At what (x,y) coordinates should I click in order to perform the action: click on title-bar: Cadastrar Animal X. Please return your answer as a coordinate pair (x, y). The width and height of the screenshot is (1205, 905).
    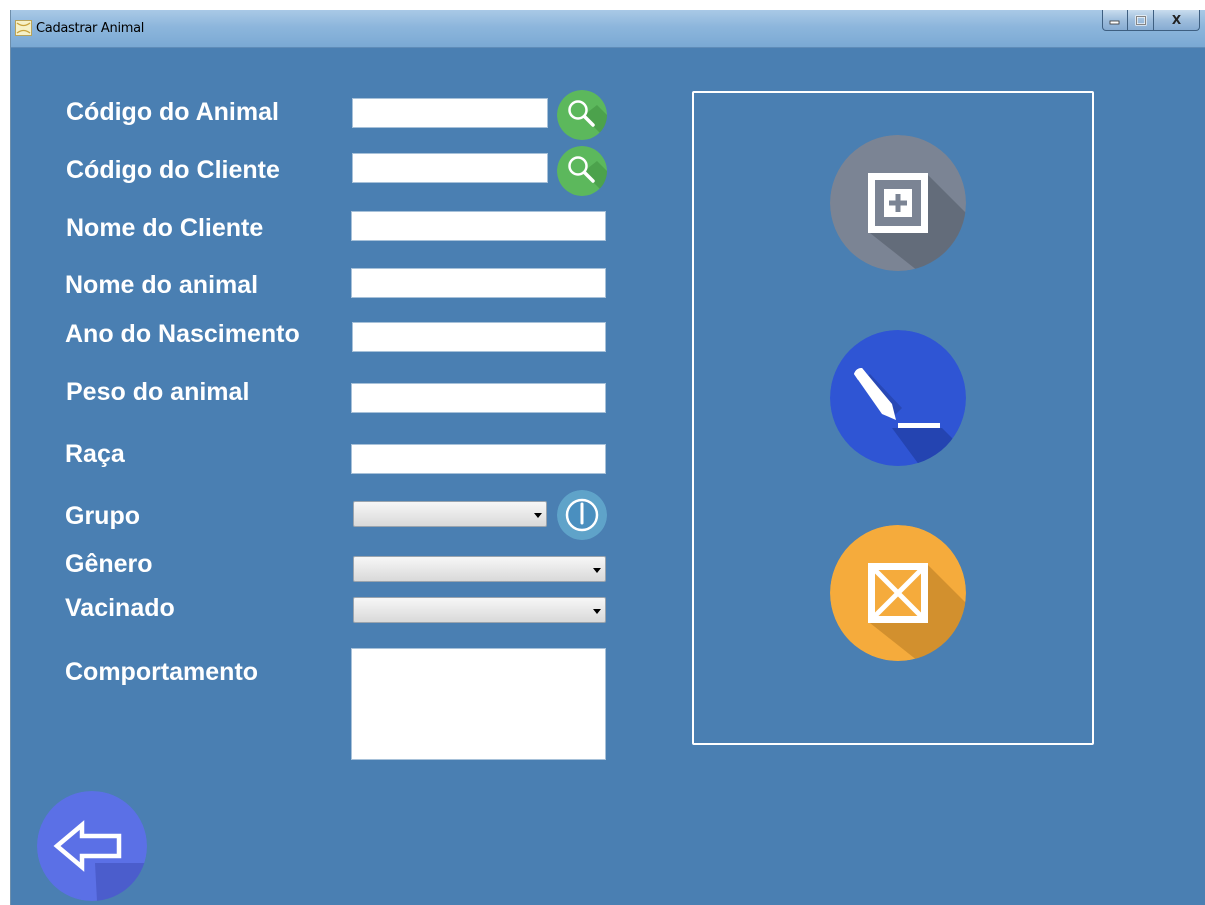
    Looking at the image, I should click on (608, 29).